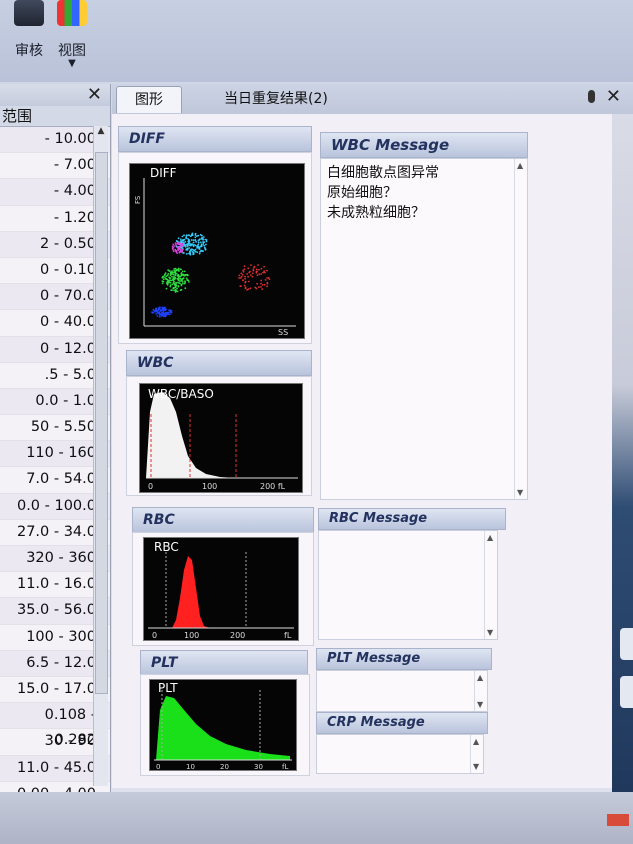  What do you see at coordinates (101, 423) in the screenshot?
I see `scroll-thumb` at bounding box center [101, 423].